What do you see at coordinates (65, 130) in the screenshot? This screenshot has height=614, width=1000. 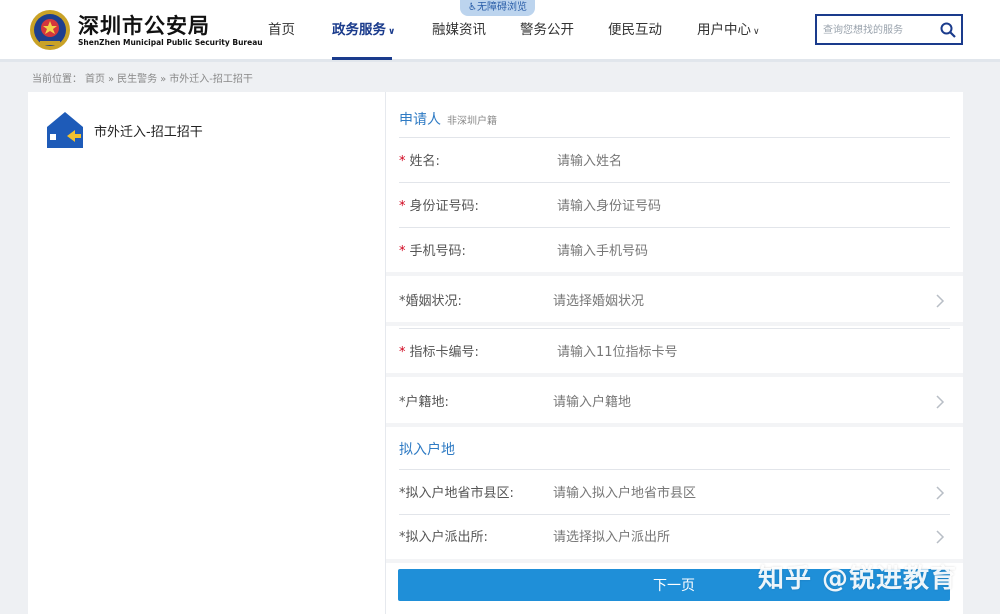 I see `house-move-icon` at bounding box center [65, 130].